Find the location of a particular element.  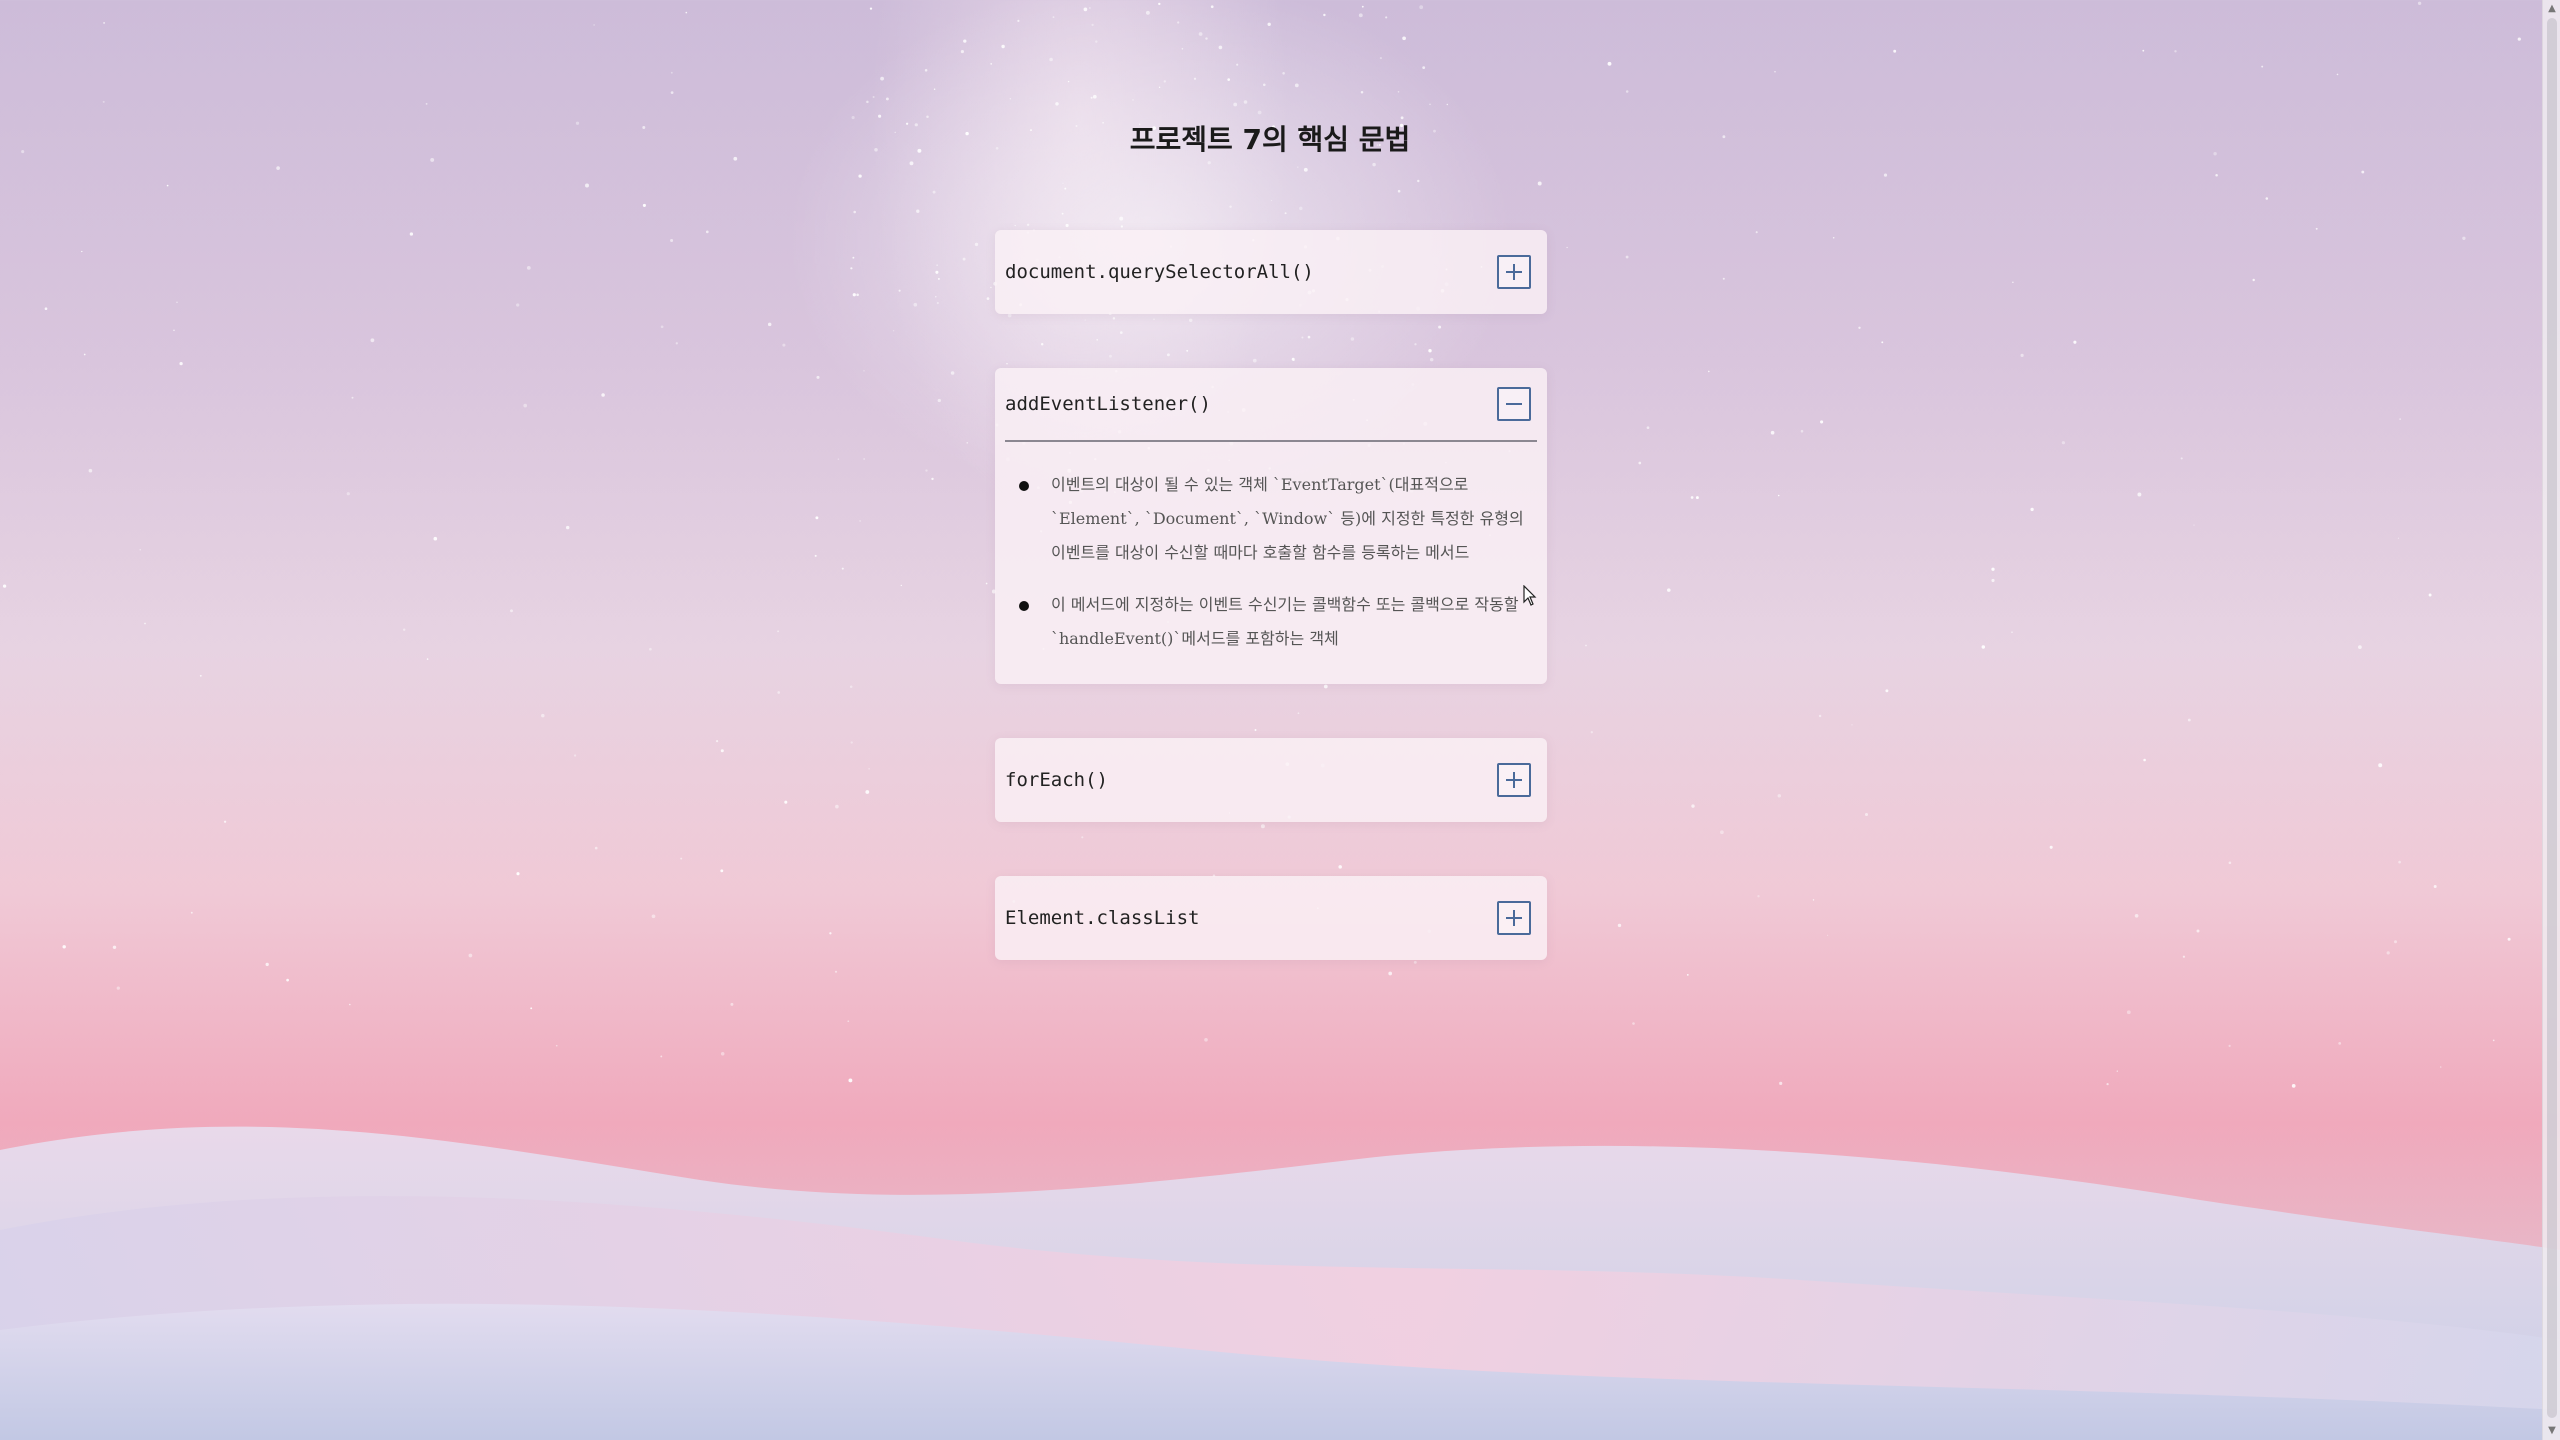

accordion-title: forEach() is located at coordinates (1056, 780).